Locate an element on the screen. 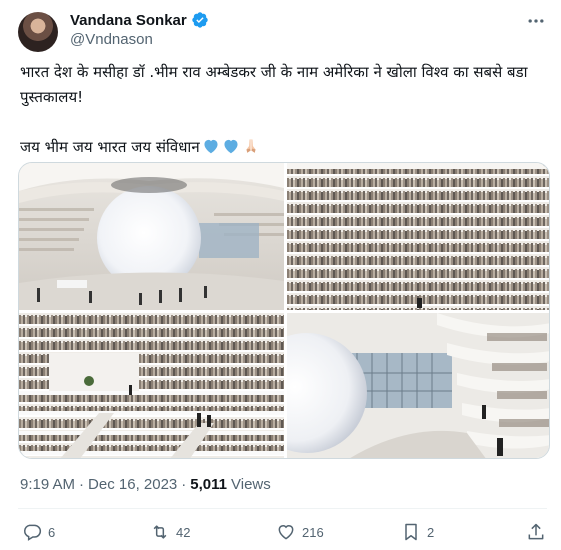 The width and height of the screenshot is (561, 550). avatar is located at coordinates (38, 32).